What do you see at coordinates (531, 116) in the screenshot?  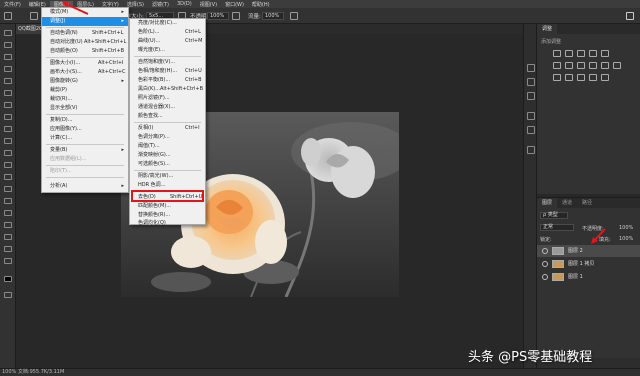 I see `character-icon` at bounding box center [531, 116].